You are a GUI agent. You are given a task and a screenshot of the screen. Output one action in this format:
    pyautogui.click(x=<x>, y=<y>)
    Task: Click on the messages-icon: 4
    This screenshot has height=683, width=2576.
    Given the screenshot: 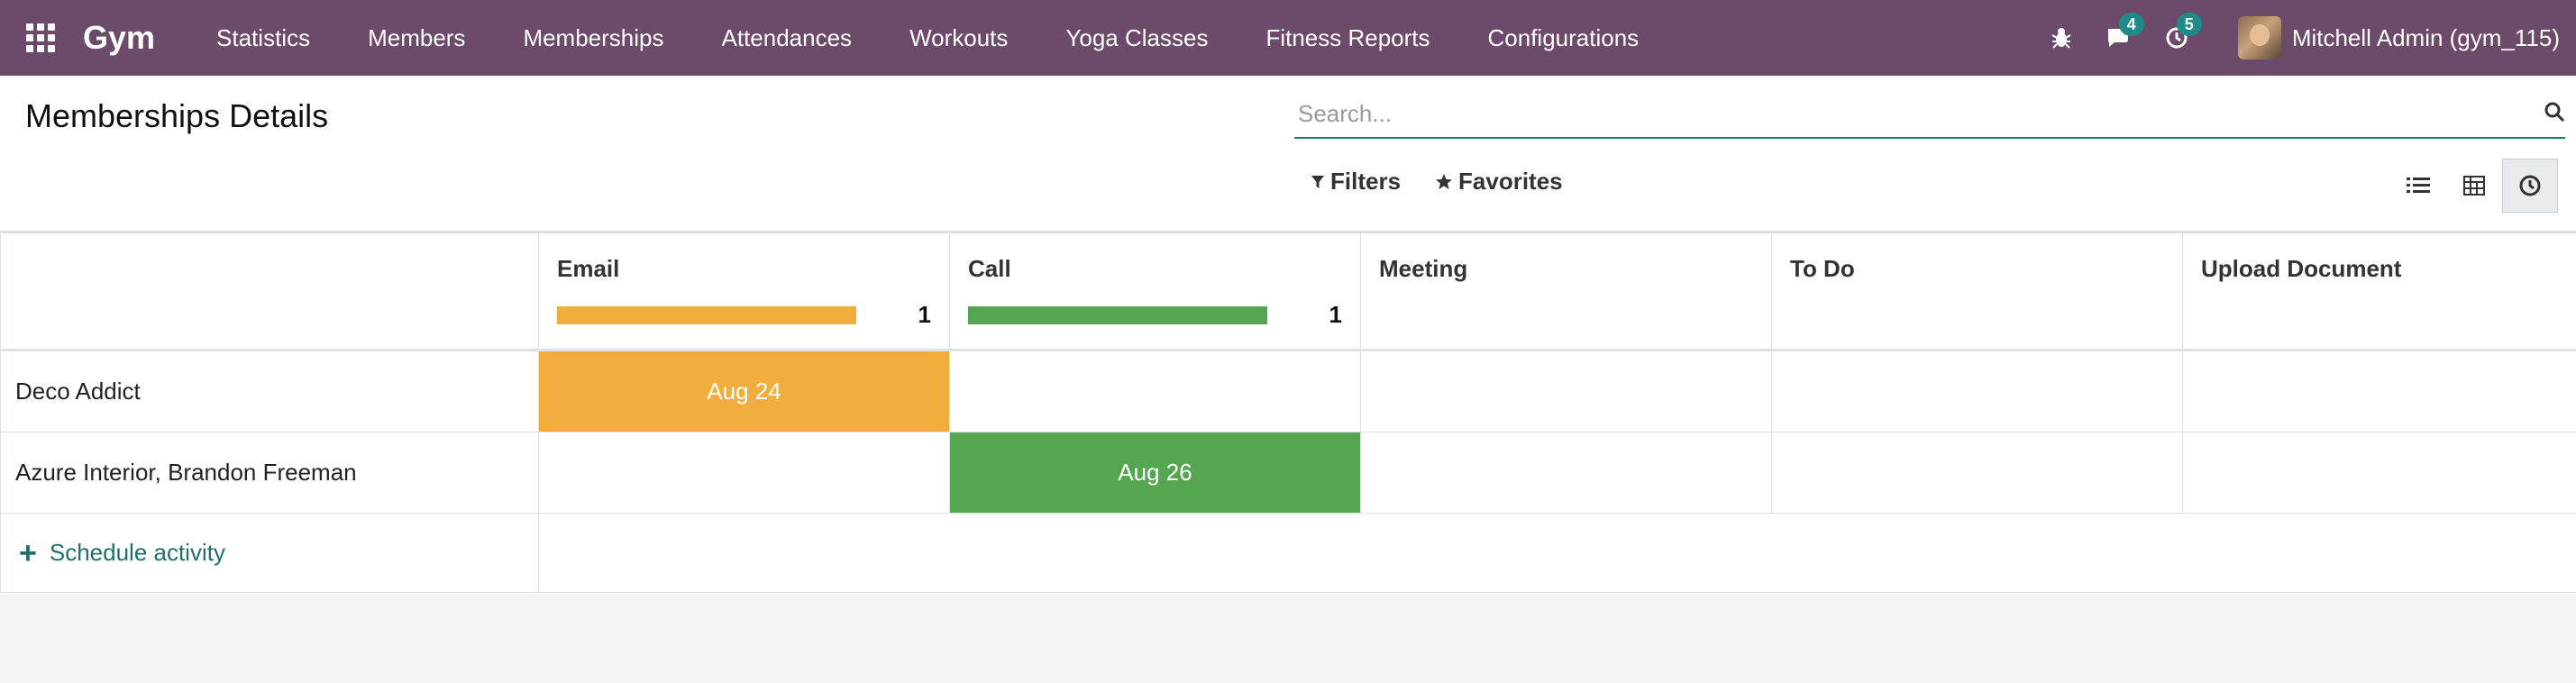 What is the action you would take?
    pyautogui.click(x=2119, y=38)
    